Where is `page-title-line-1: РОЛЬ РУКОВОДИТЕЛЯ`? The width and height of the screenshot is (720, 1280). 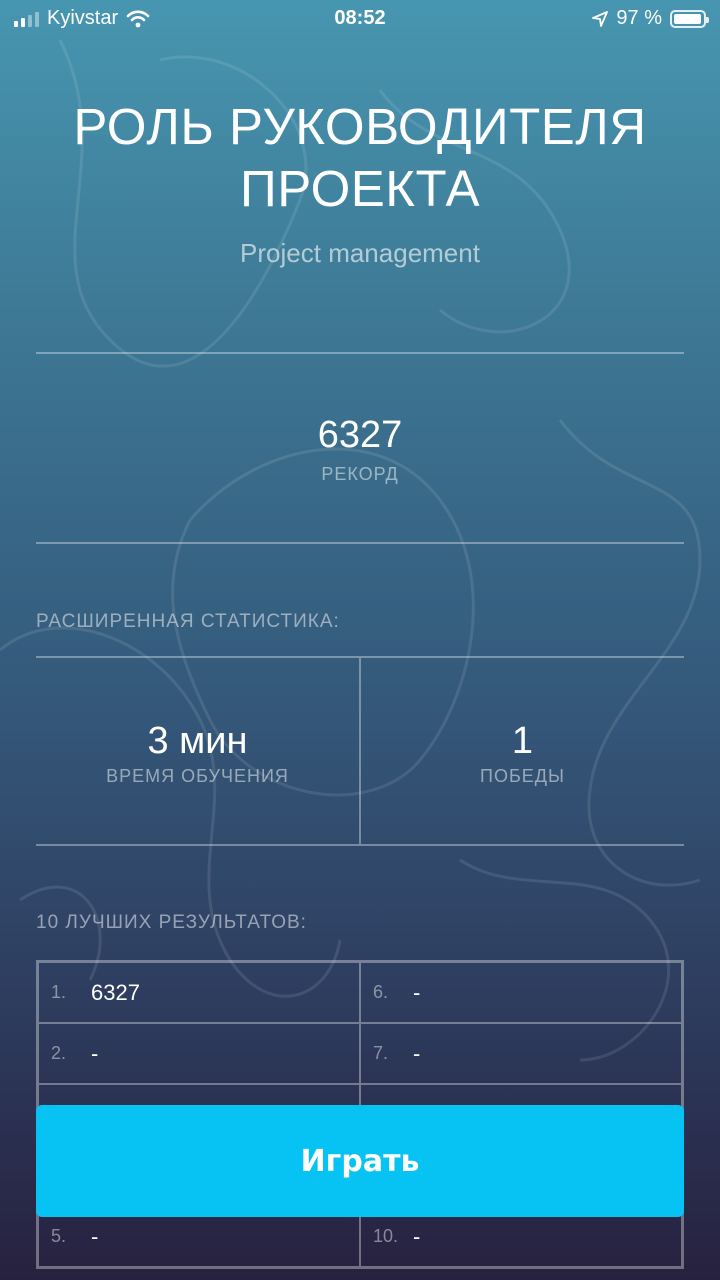 page-title-line-1: РОЛЬ РУКОВОДИТЕЛЯ is located at coordinates (360, 126).